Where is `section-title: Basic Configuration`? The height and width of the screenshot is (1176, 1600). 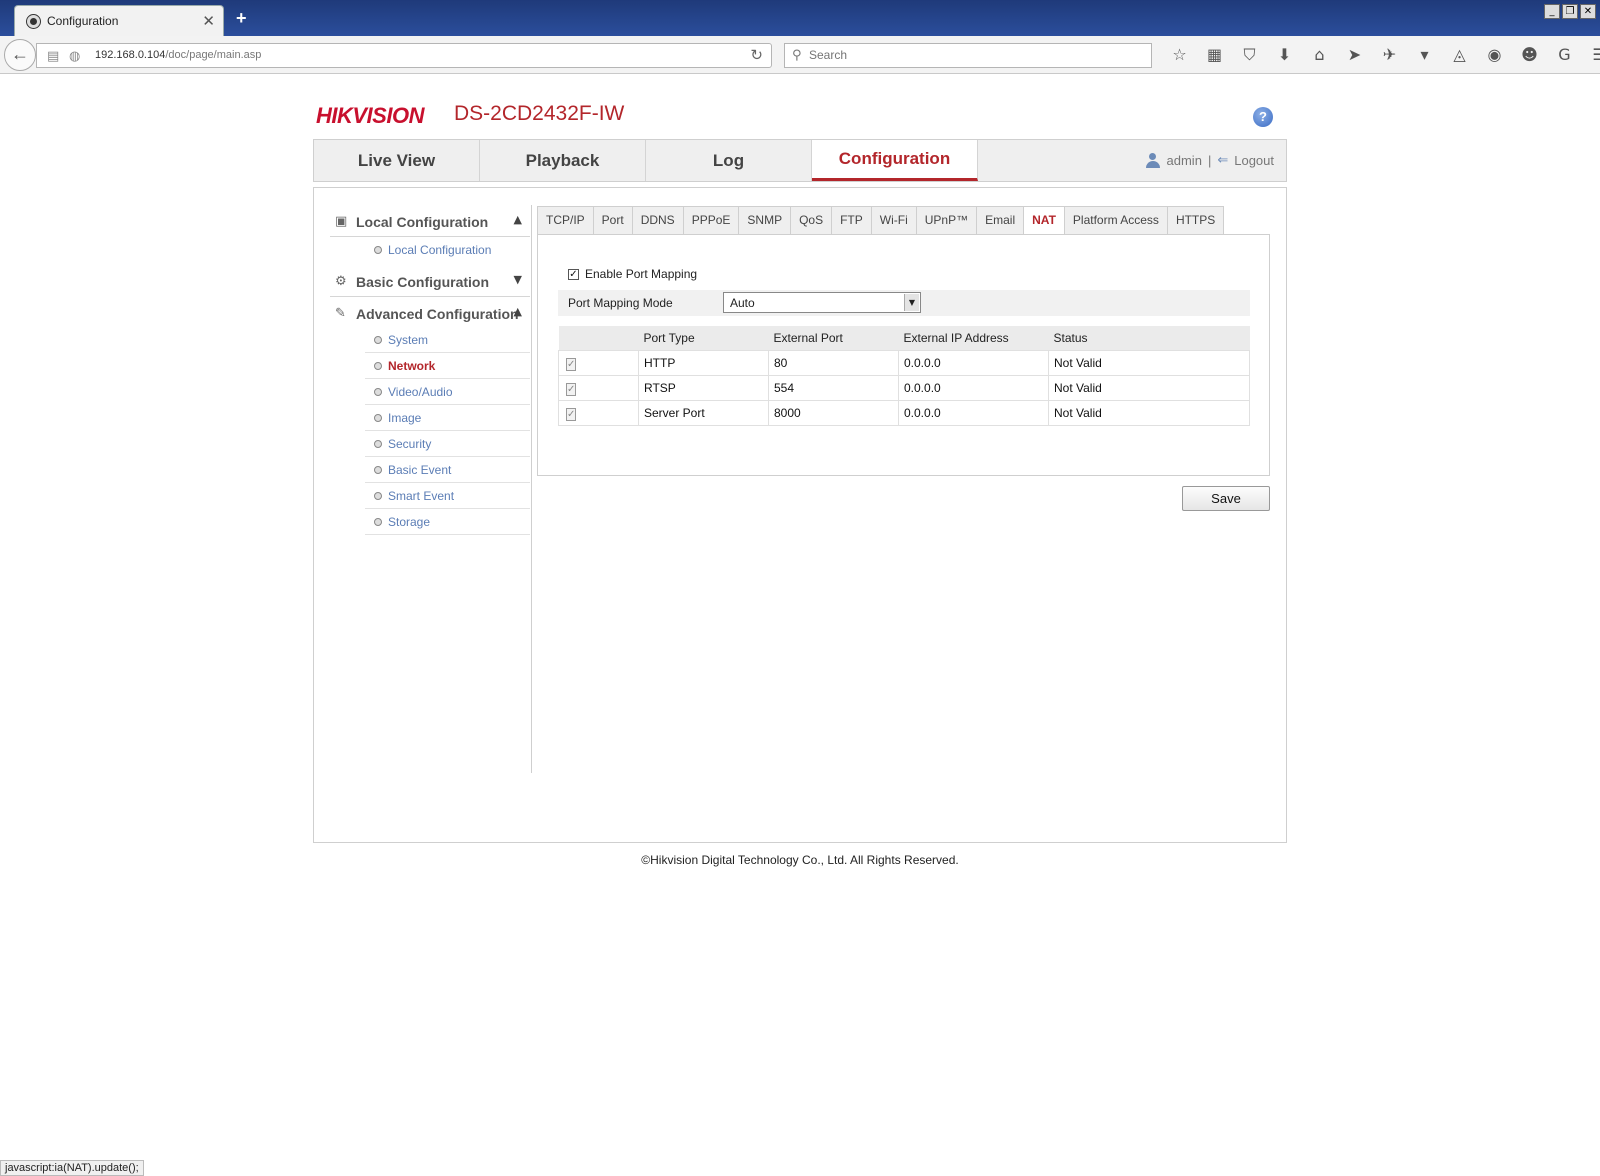
section-title: Basic Configuration is located at coordinates (423, 282).